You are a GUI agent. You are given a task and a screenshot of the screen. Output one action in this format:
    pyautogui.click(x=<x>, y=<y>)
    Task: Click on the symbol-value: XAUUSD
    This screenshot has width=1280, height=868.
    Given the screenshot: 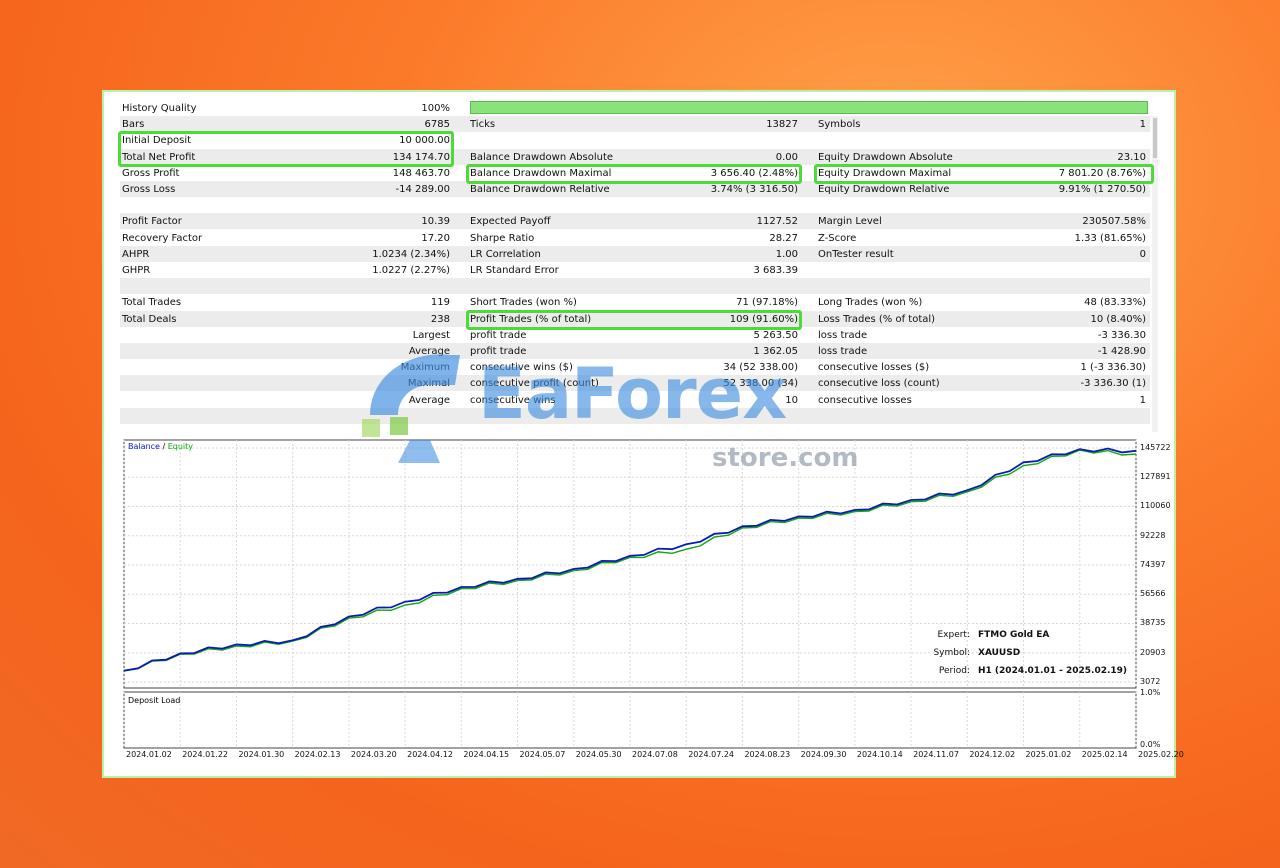 What is the action you would take?
    pyautogui.click(x=999, y=653)
    